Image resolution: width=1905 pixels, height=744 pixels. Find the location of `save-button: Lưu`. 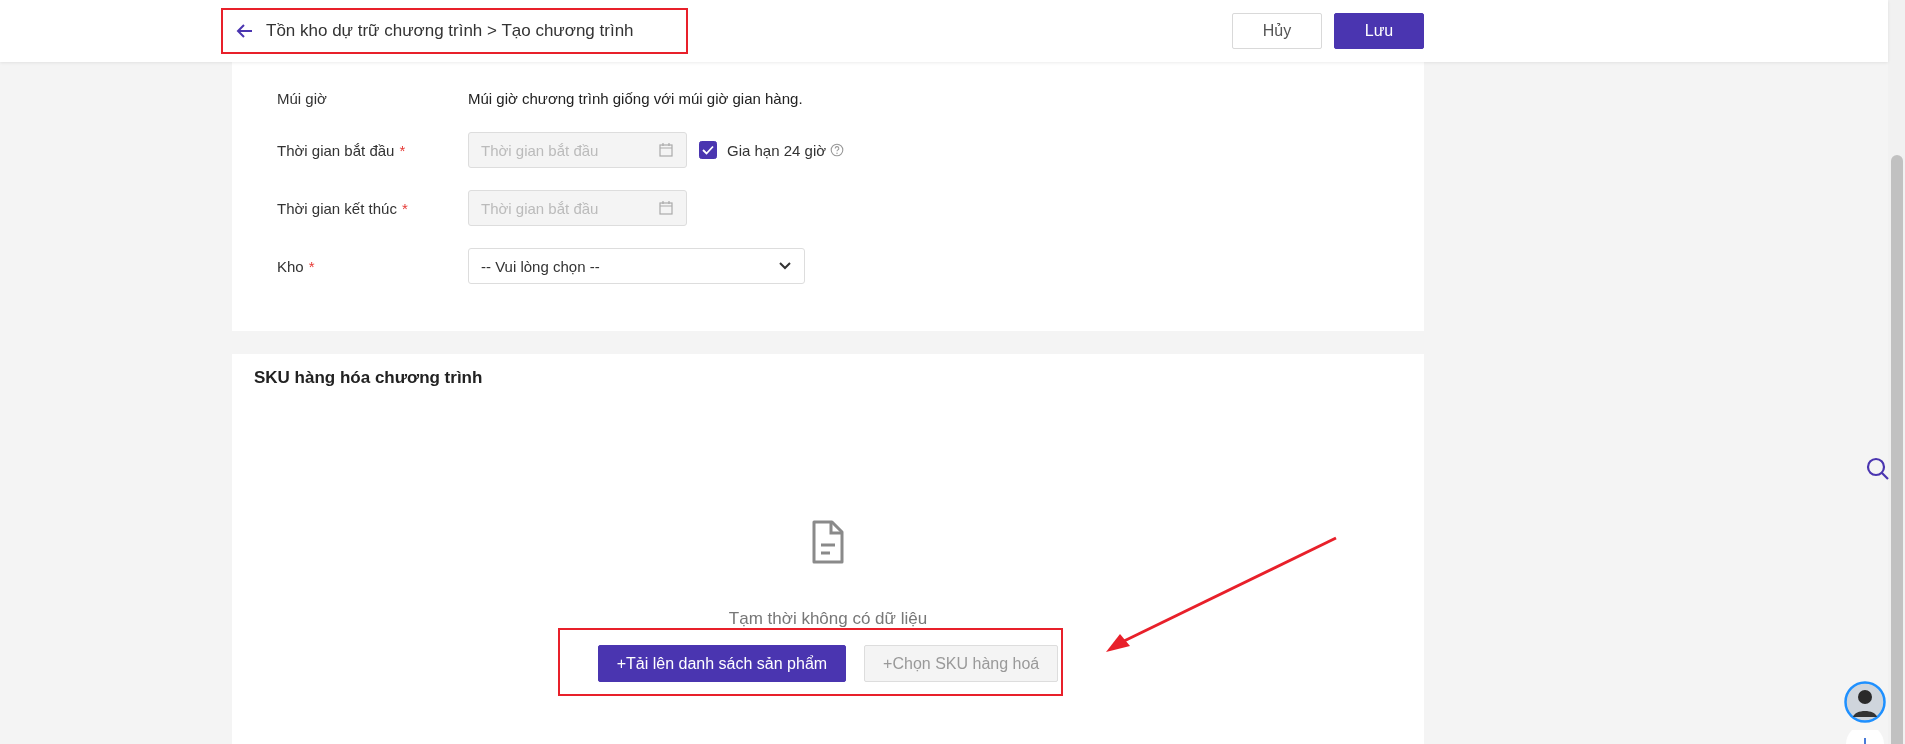

save-button: Lưu is located at coordinates (1379, 31).